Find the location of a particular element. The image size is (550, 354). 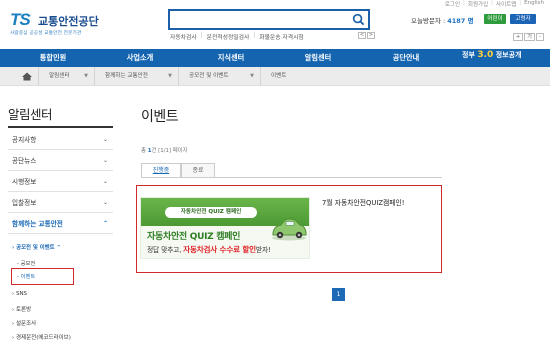

sitemap-link: 사이트맵 is located at coordinates (506, 4).